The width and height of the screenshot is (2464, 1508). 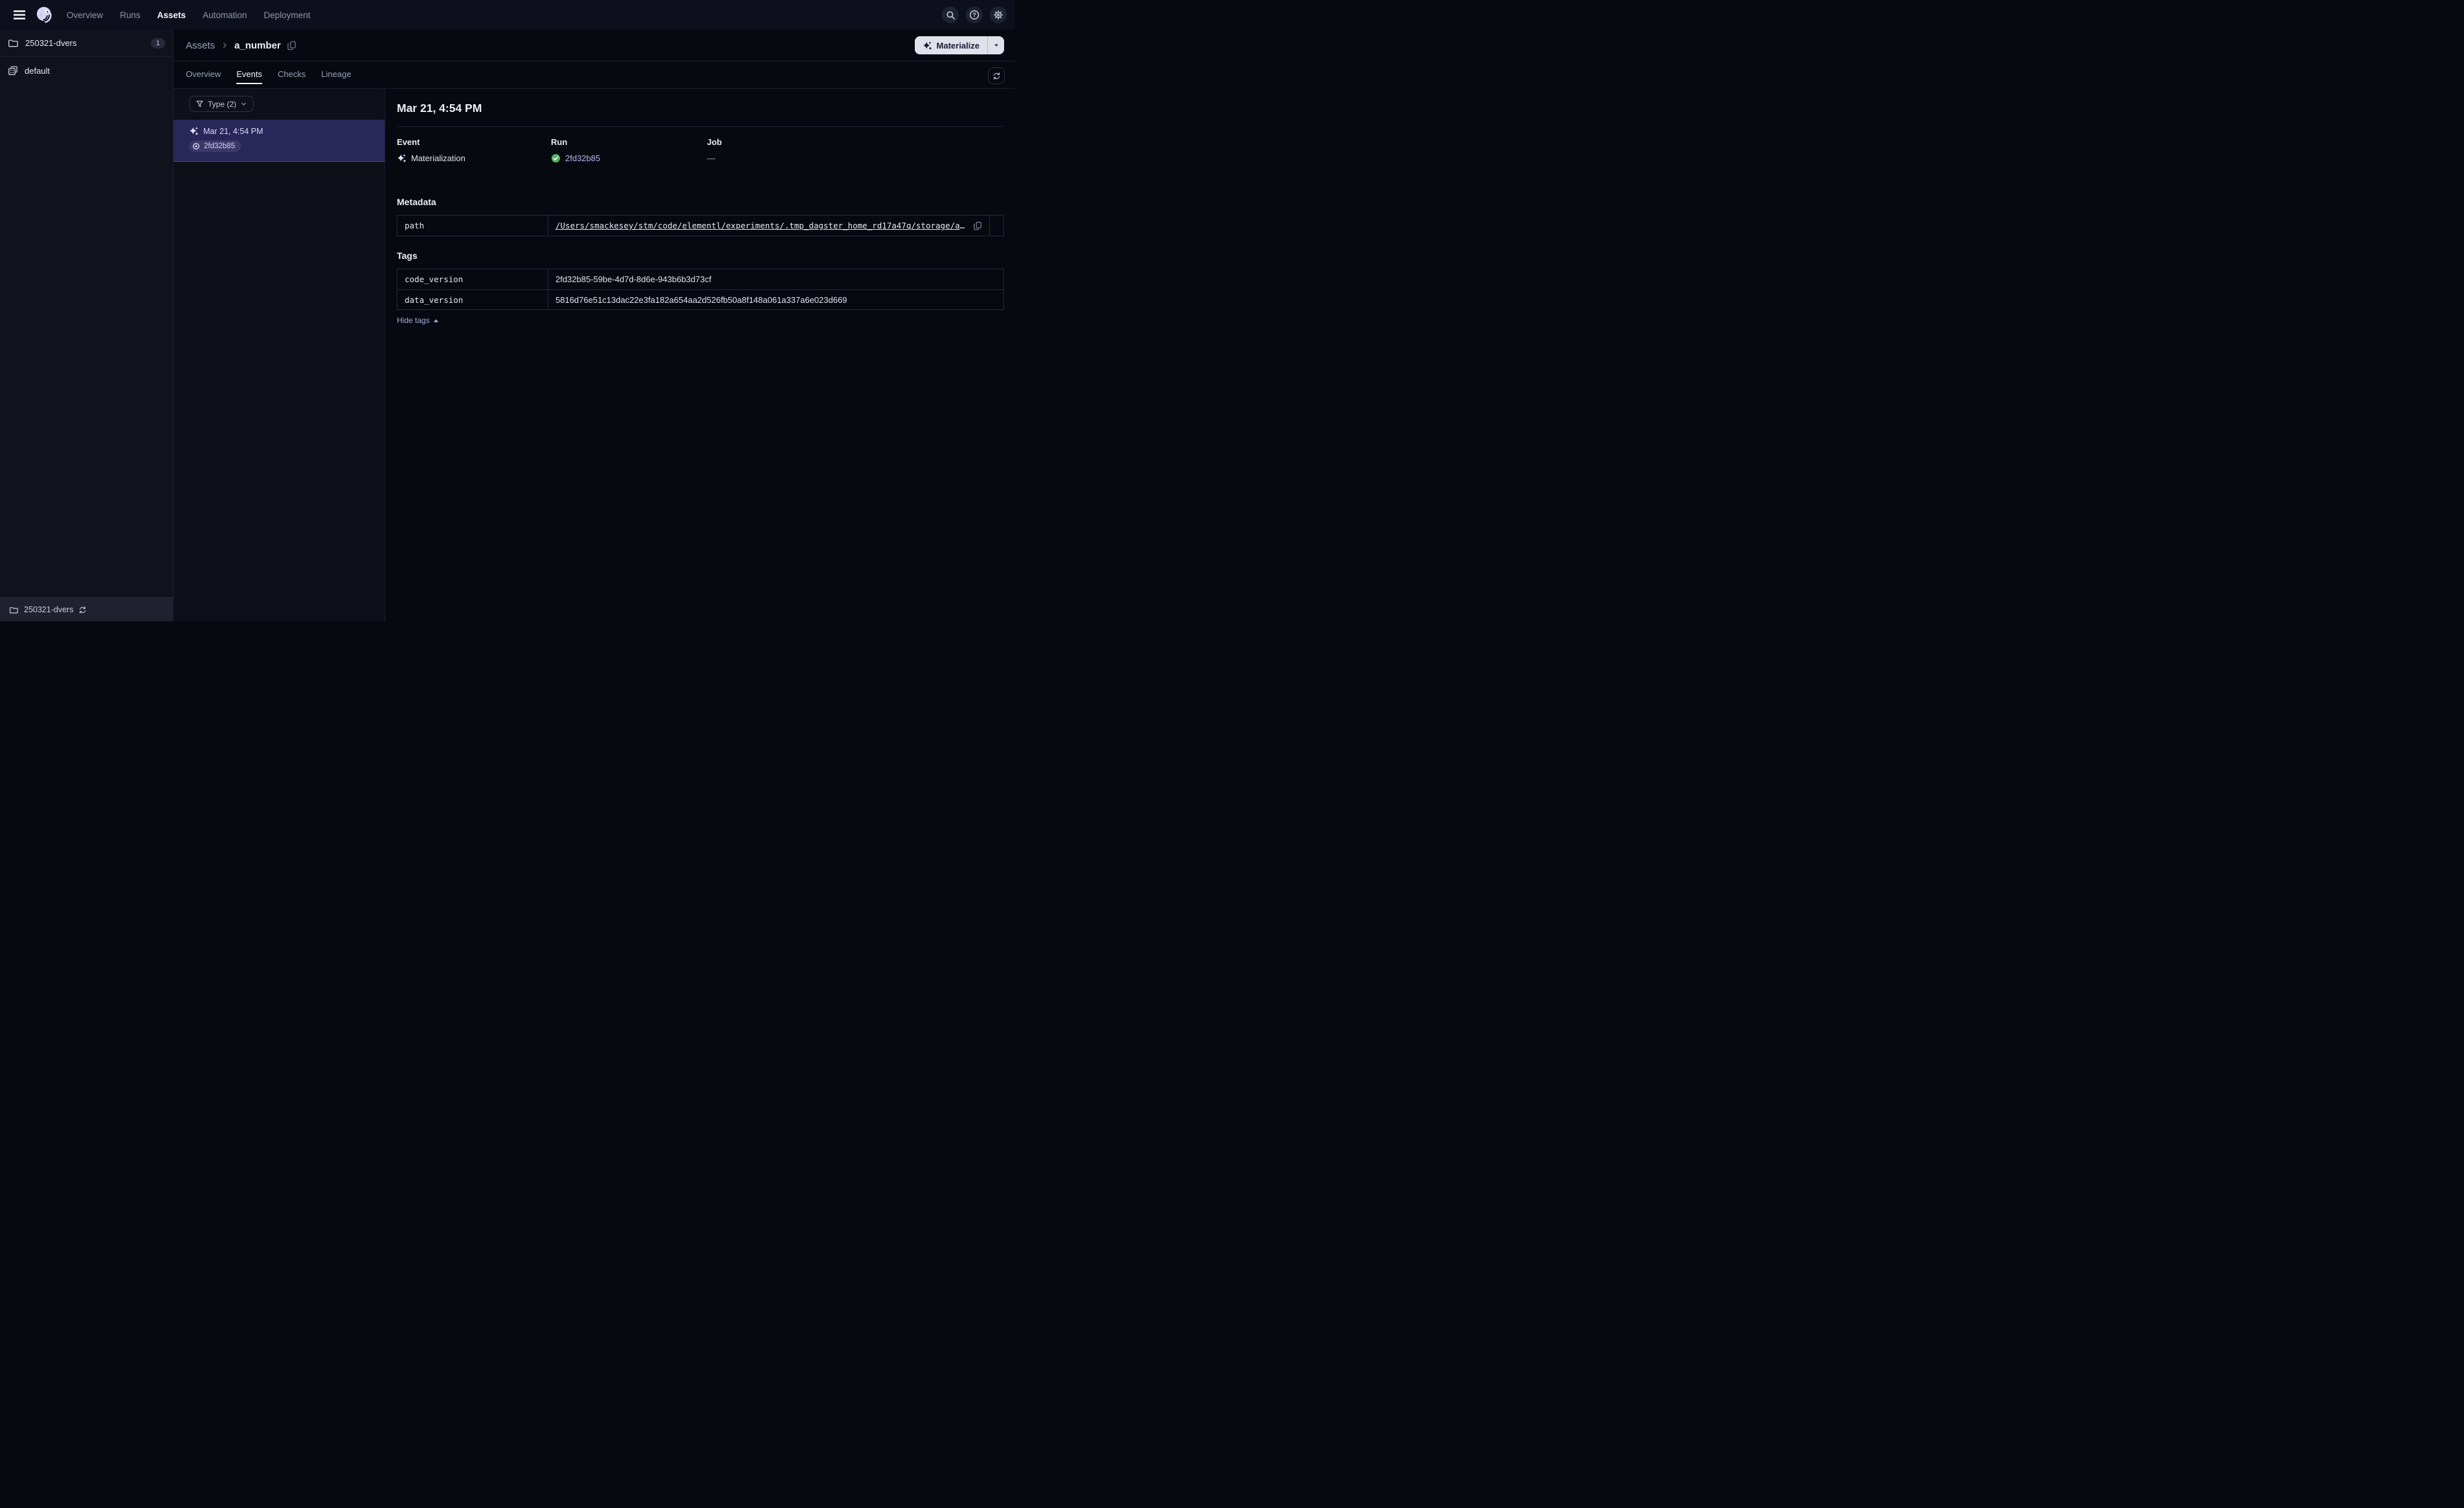 What do you see at coordinates (438, 158) in the screenshot?
I see `event-type-label: Materialization` at bounding box center [438, 158].